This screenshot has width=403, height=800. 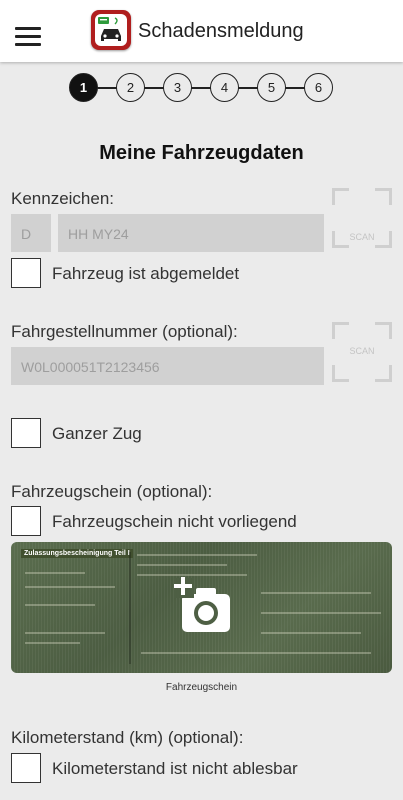 I want to click on plate-scan-button: SCAN, so click(x=362, y=218).